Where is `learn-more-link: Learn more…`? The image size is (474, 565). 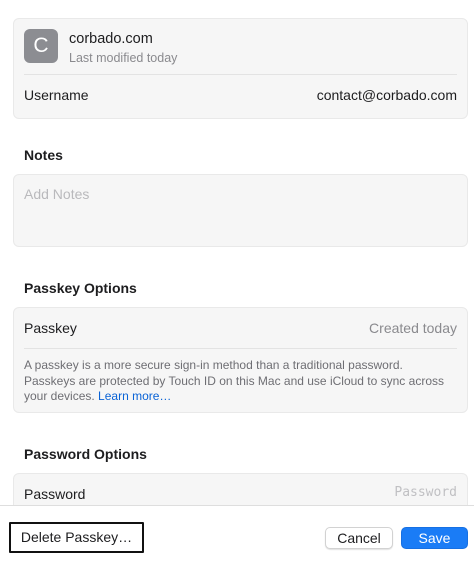 learn-more-link: Learn more… is located at coordinates (134, 396).